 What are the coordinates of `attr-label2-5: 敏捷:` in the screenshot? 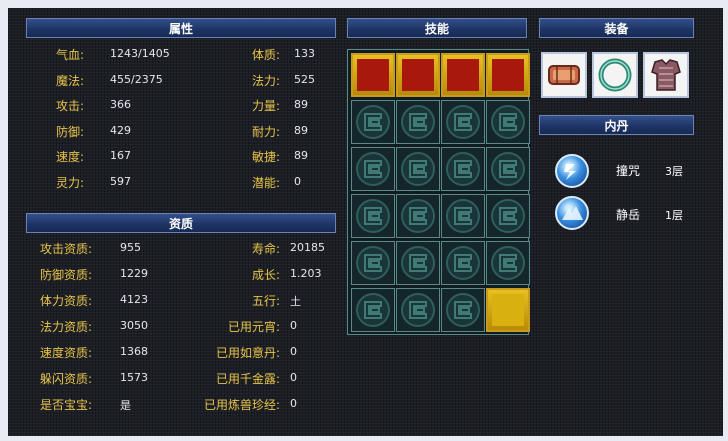 It's located at (265, 157).